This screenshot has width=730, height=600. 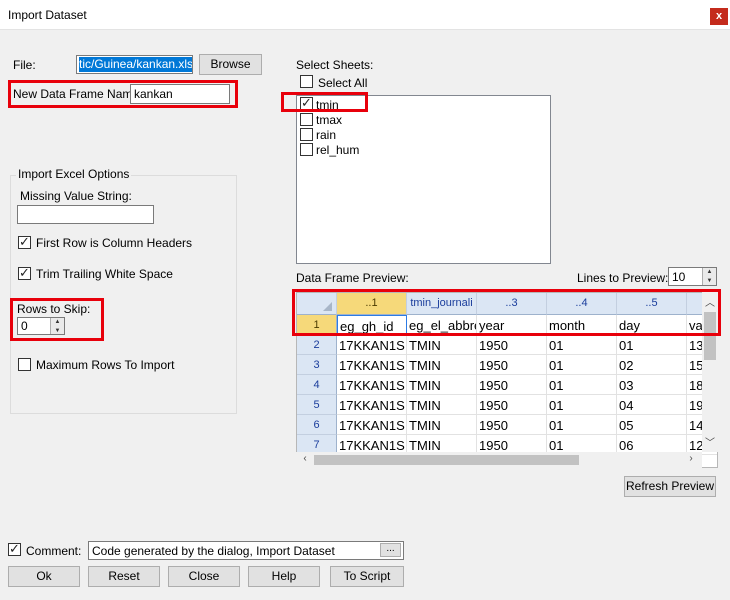 What do you see at coordinates (679, 277) in the screenshot?
I see `lines-to-preview-value: 10` at bounding box center [679, 277].